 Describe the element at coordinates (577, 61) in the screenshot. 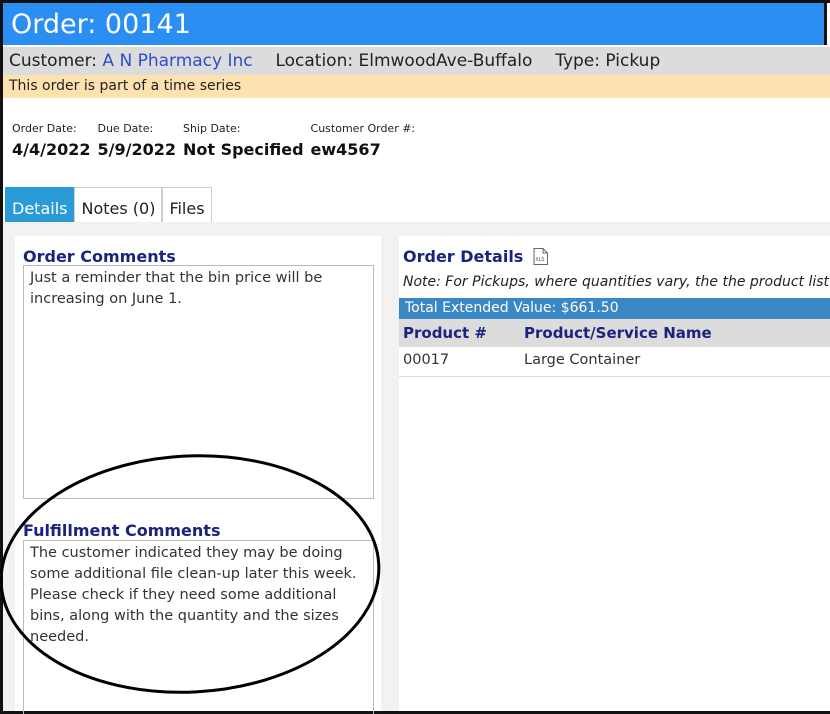

I see `type-label: Type:` at that location.